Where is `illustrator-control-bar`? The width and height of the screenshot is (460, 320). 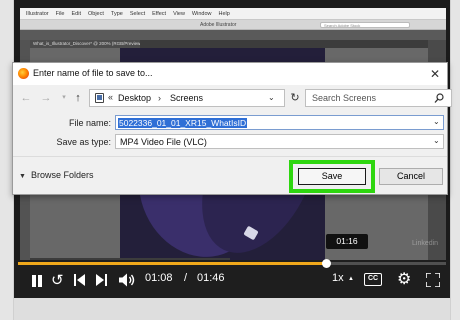 illustrator-control-bar is located at coordinates (233, 35).